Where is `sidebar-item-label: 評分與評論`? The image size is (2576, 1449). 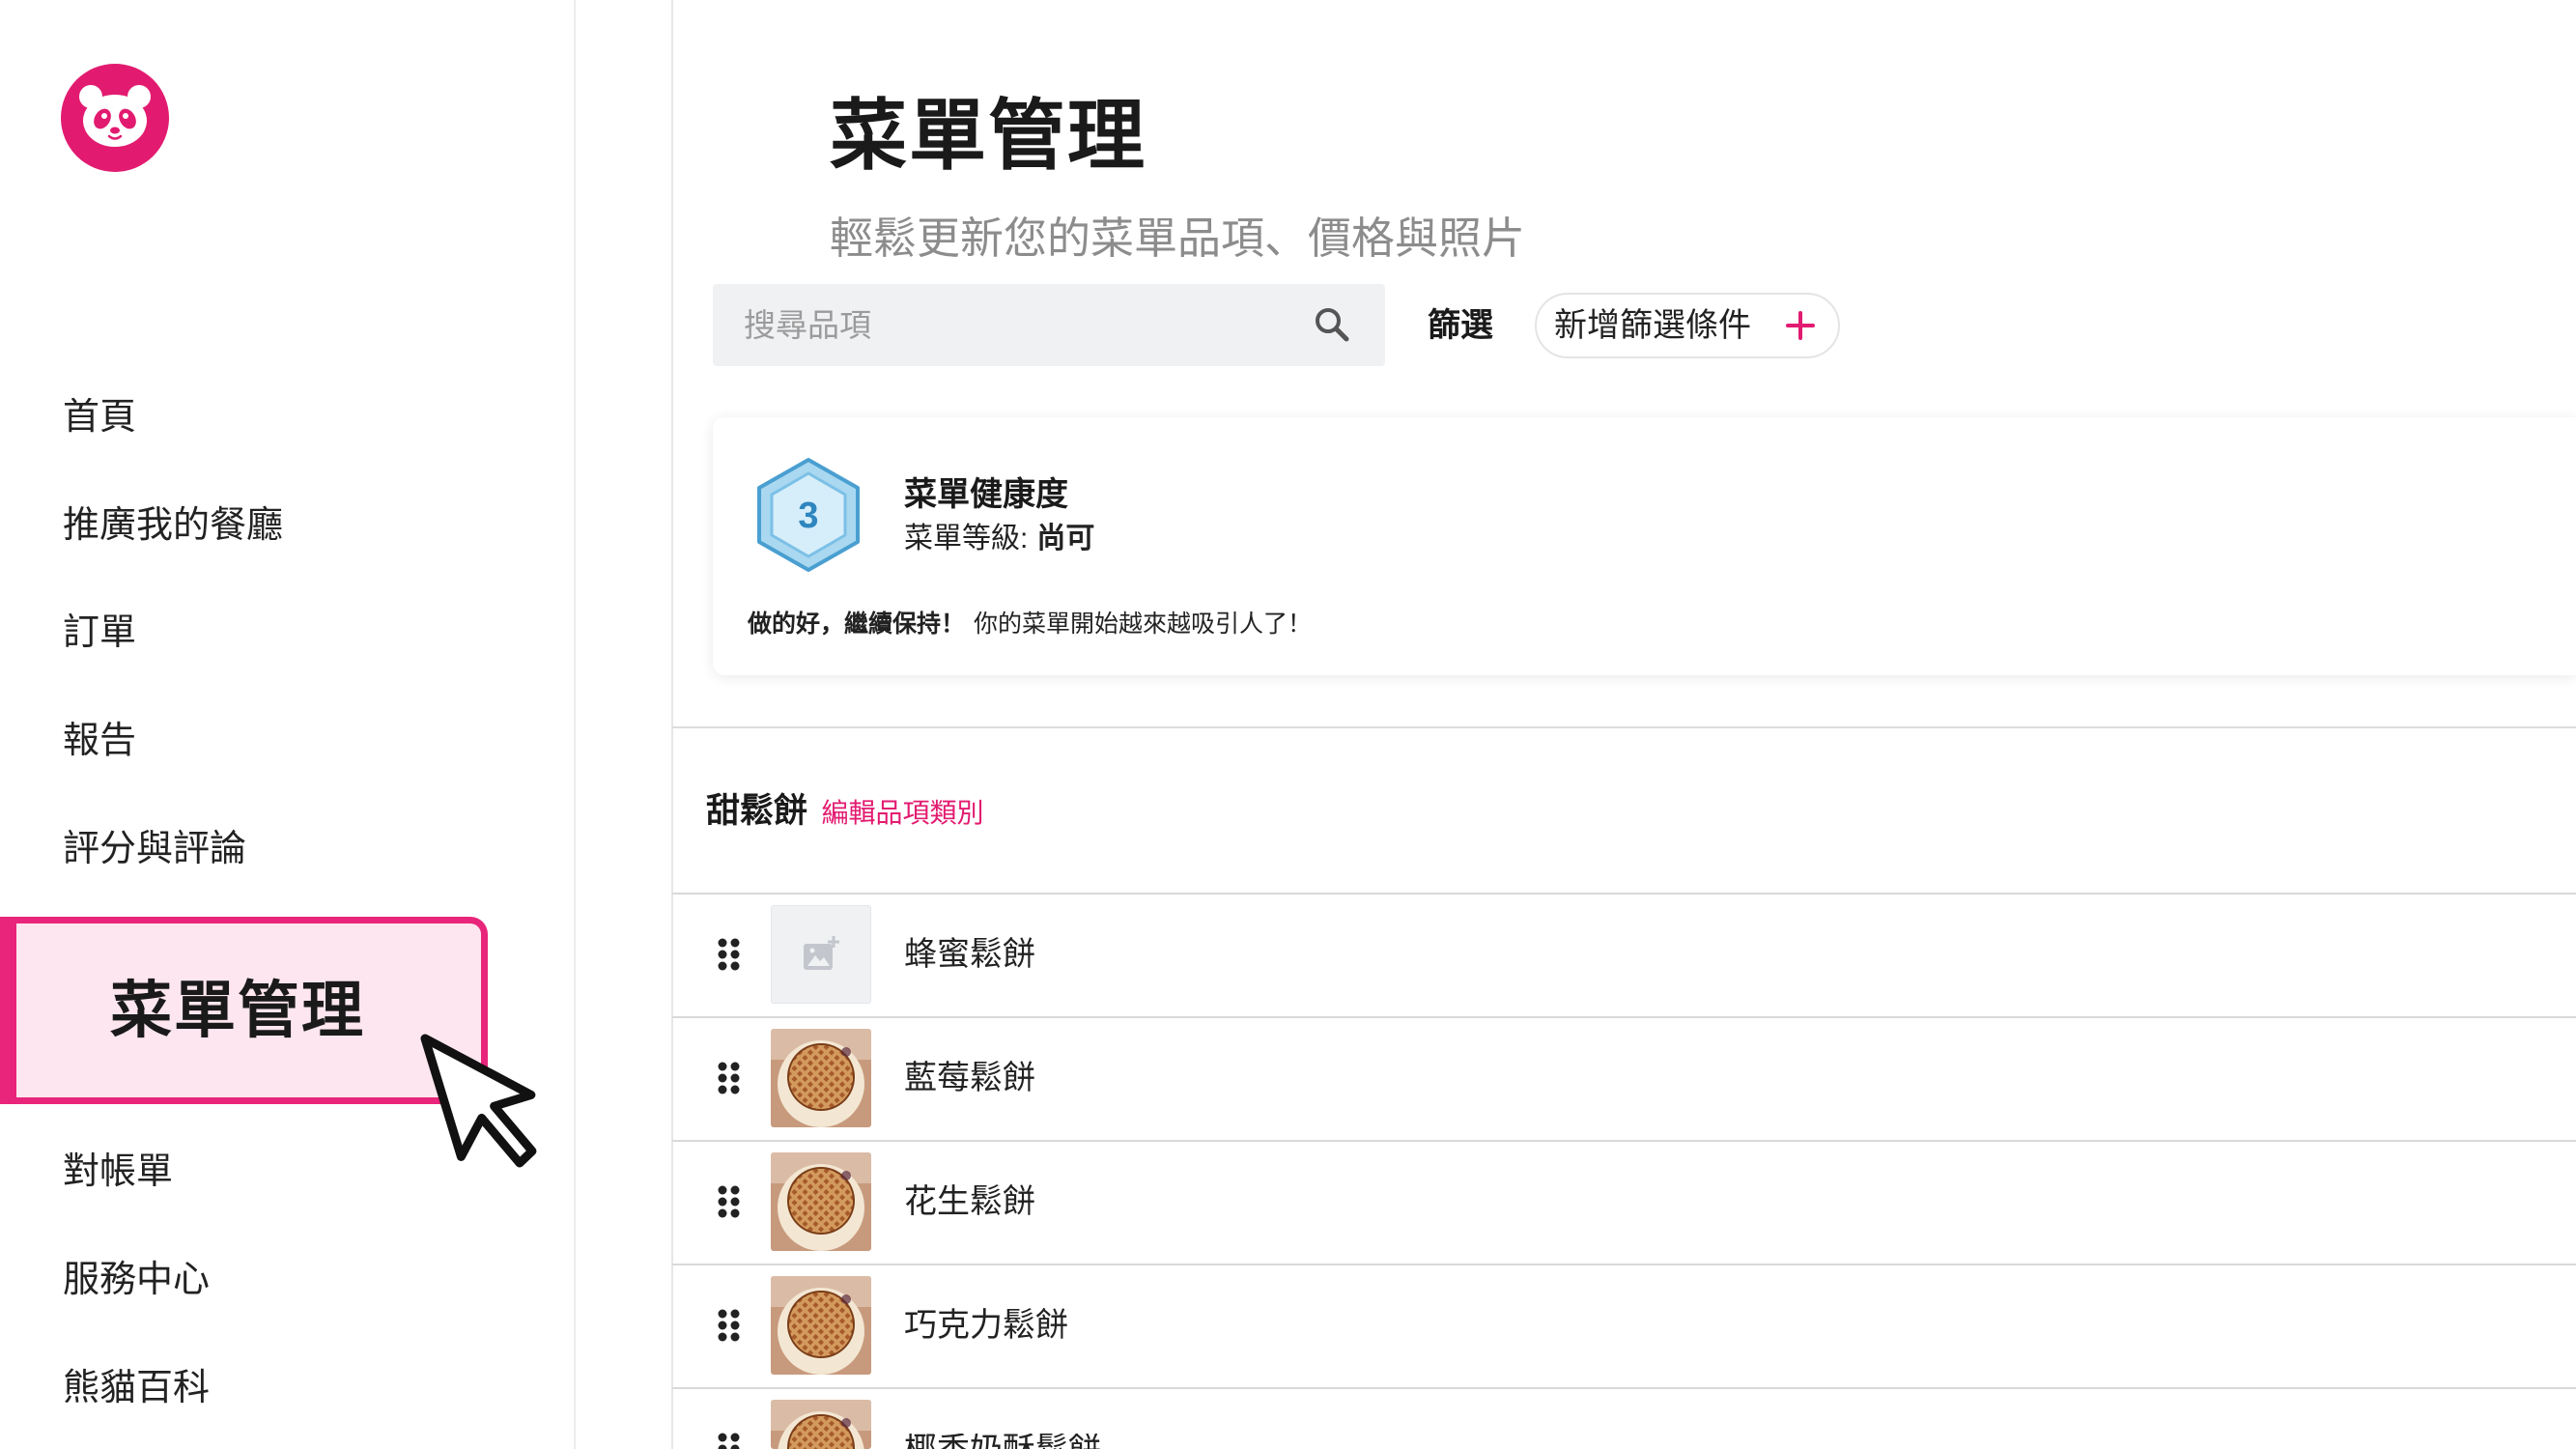
sidebar-item-label: 評分與評論 is located at coordinates (155, 849).